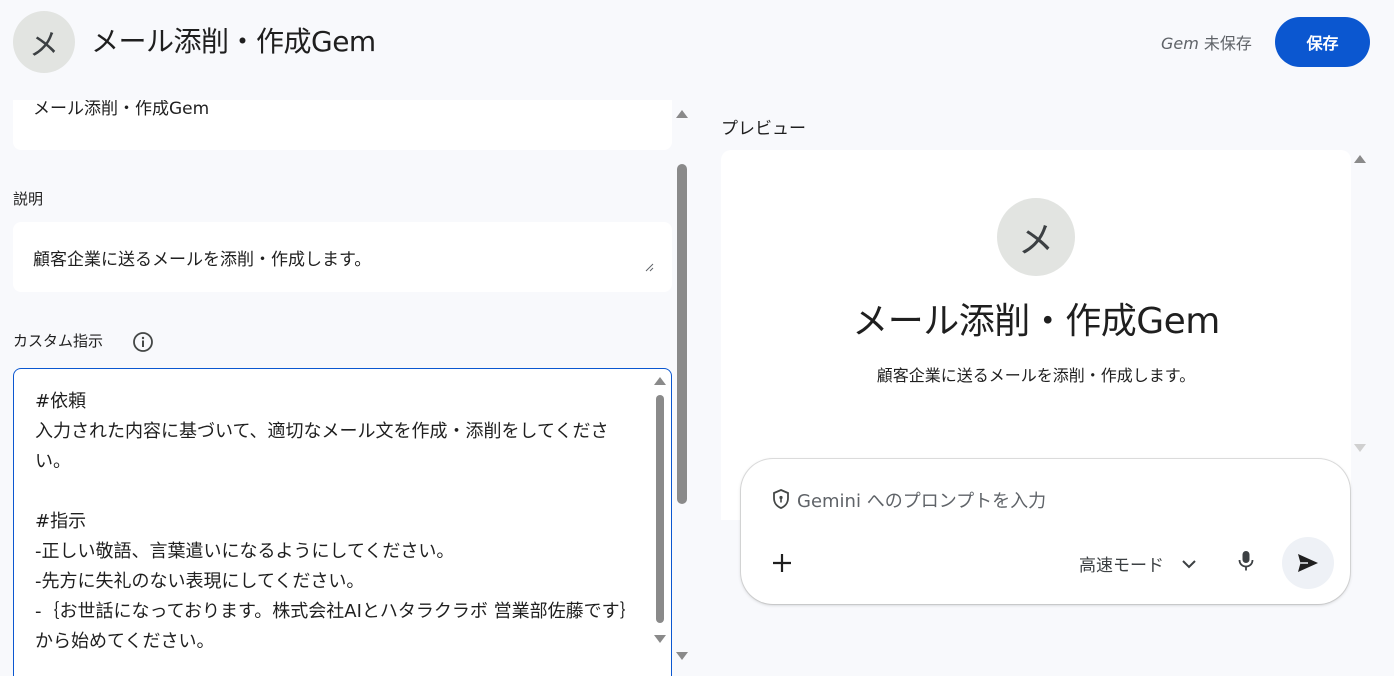  What do you see at coordinates (342, 125) in the screenshot?
I see `name-input: メール添削・作成Gem` at bounding box center [342, 125].